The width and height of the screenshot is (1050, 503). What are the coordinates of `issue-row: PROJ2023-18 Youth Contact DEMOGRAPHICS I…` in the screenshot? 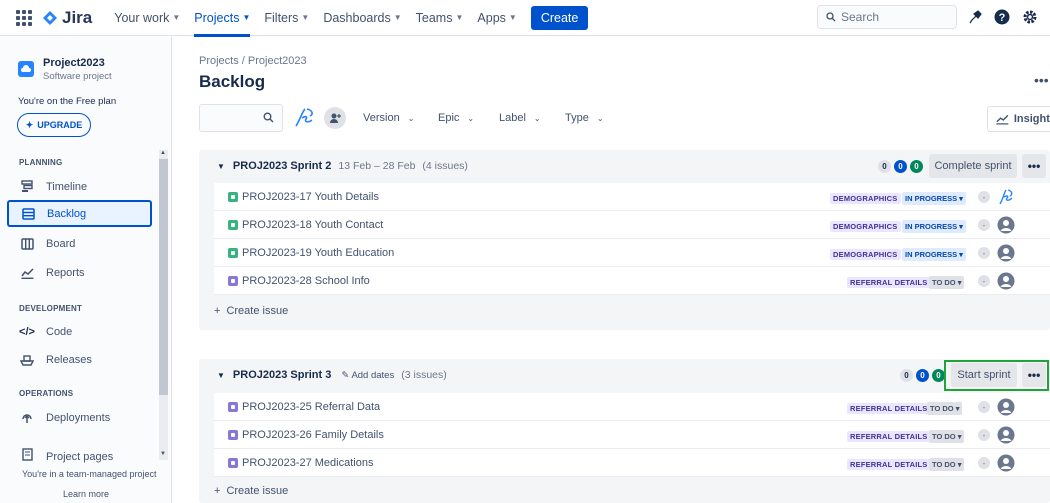 It's located at (632, 225).